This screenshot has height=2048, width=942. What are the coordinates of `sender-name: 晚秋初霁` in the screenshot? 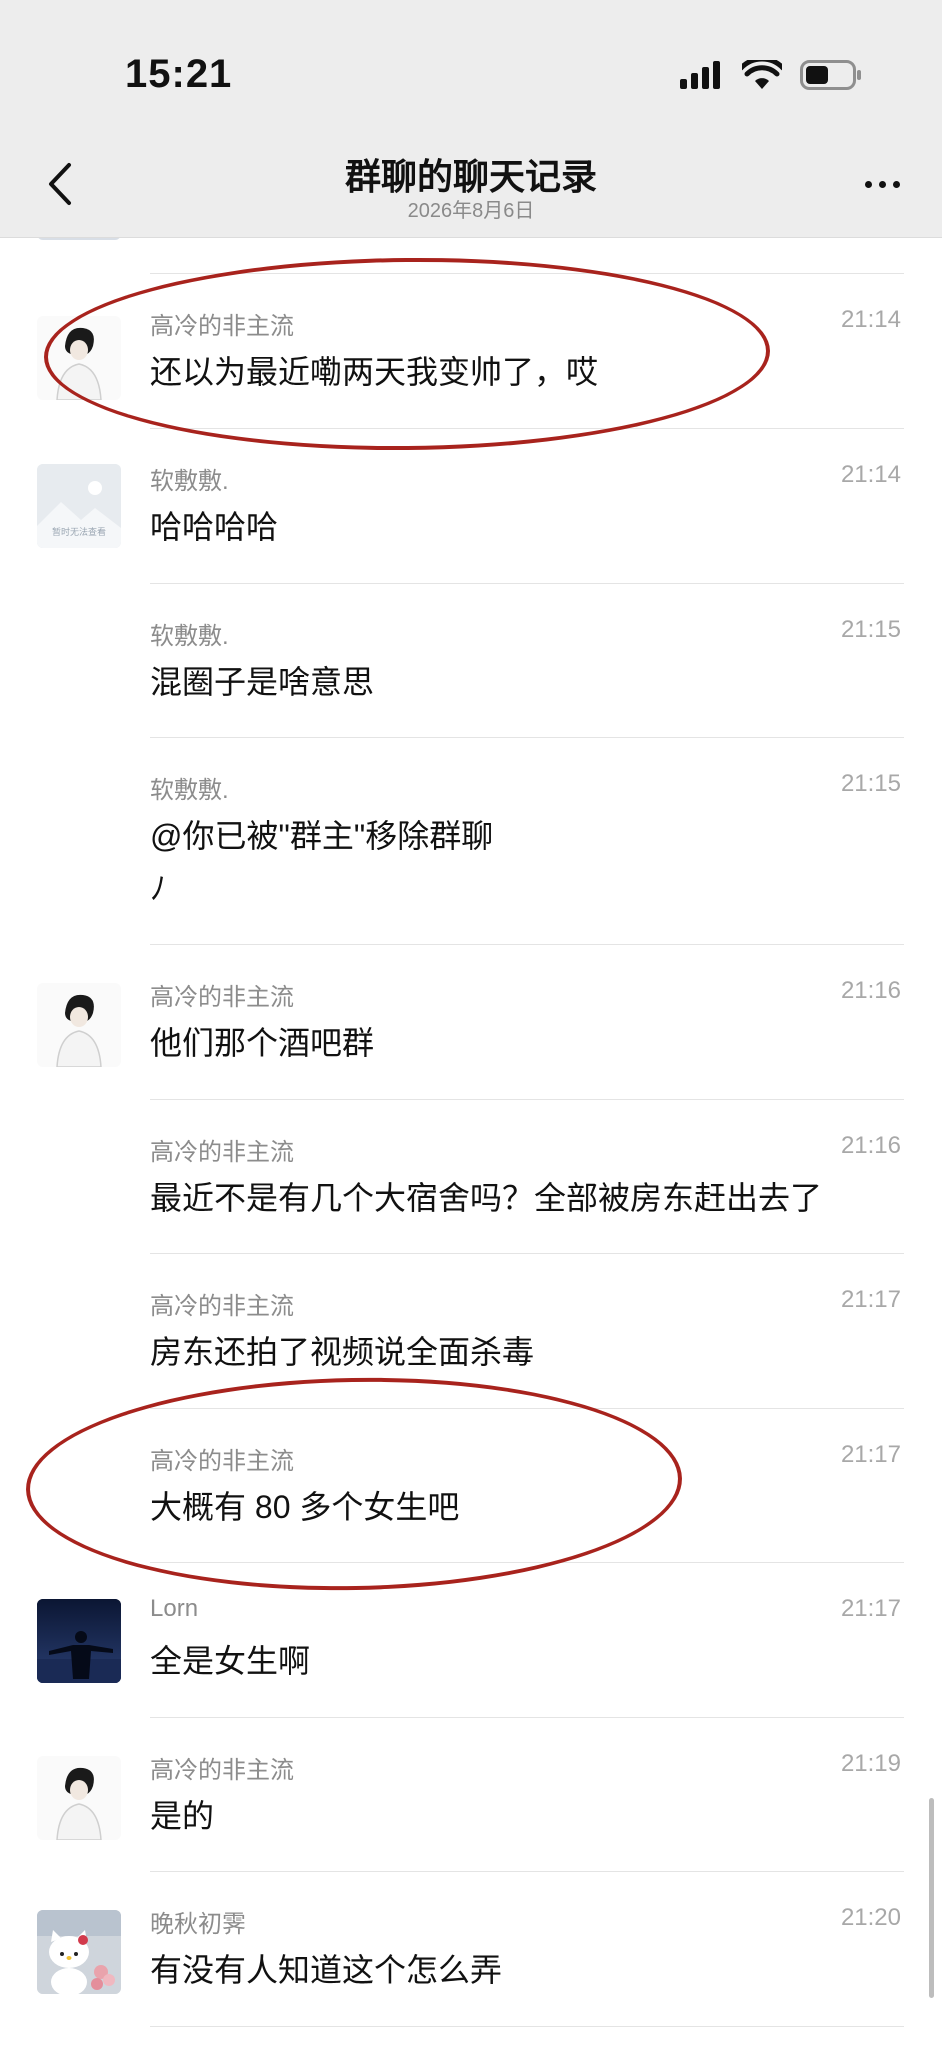 It's located at (198, 1924).